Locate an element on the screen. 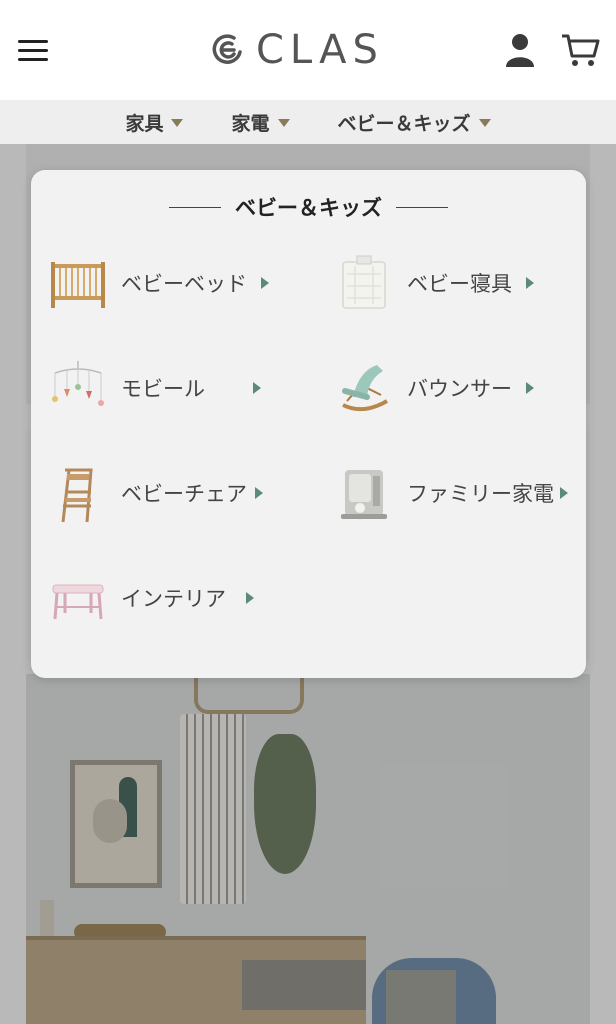 The height and width of the screenshot is (1024, 616). dropdown-item-label: ベビーチェア is located at coordinates (184, 494).